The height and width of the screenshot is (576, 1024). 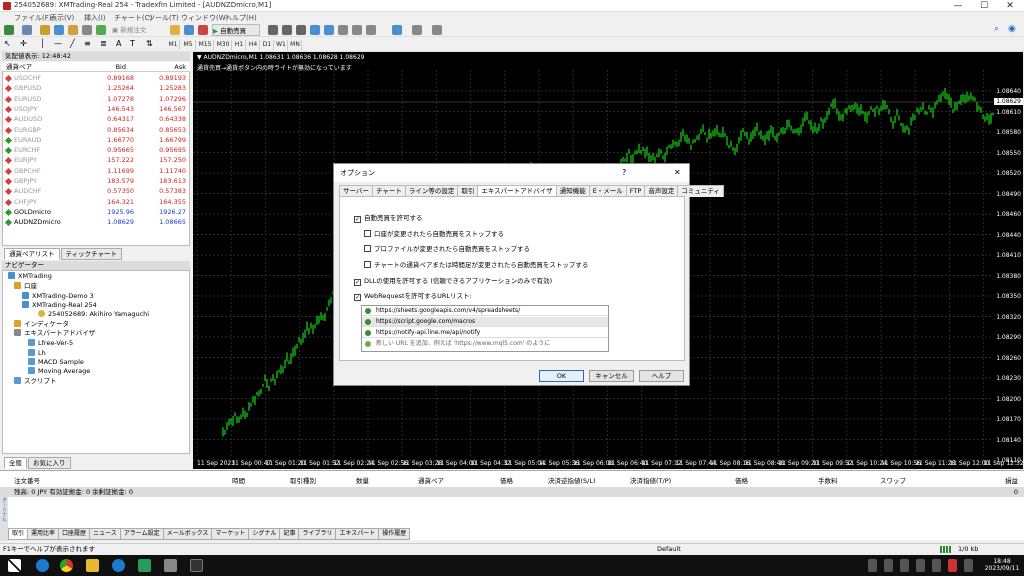 I want to click on ok-button: OK, so click(x=561, y=376).